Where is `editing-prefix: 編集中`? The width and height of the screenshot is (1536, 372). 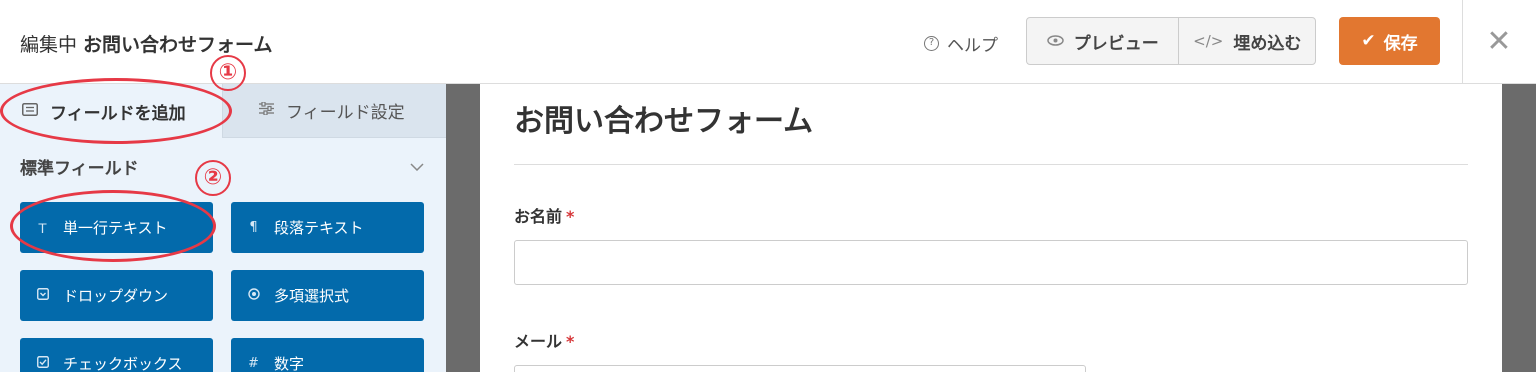 editing-prefix: 編集中 is located at coordinates (49, 45).